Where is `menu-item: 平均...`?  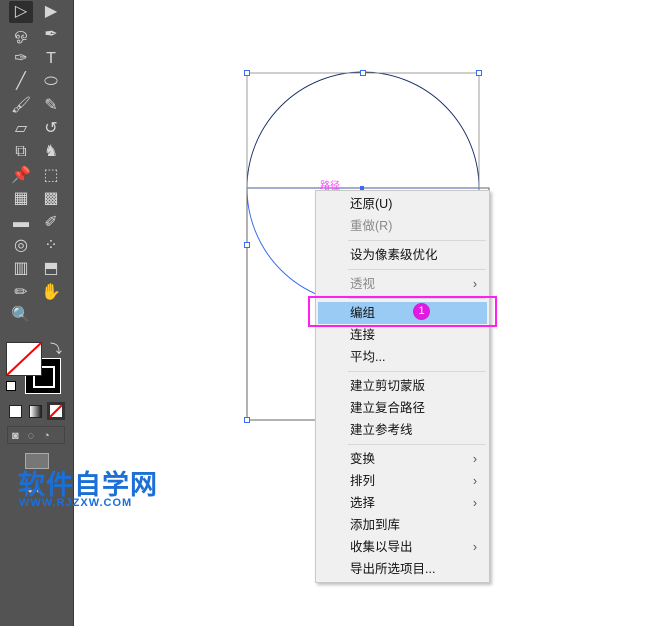
menu-item: 平均... is located at coordinates (402, 357).